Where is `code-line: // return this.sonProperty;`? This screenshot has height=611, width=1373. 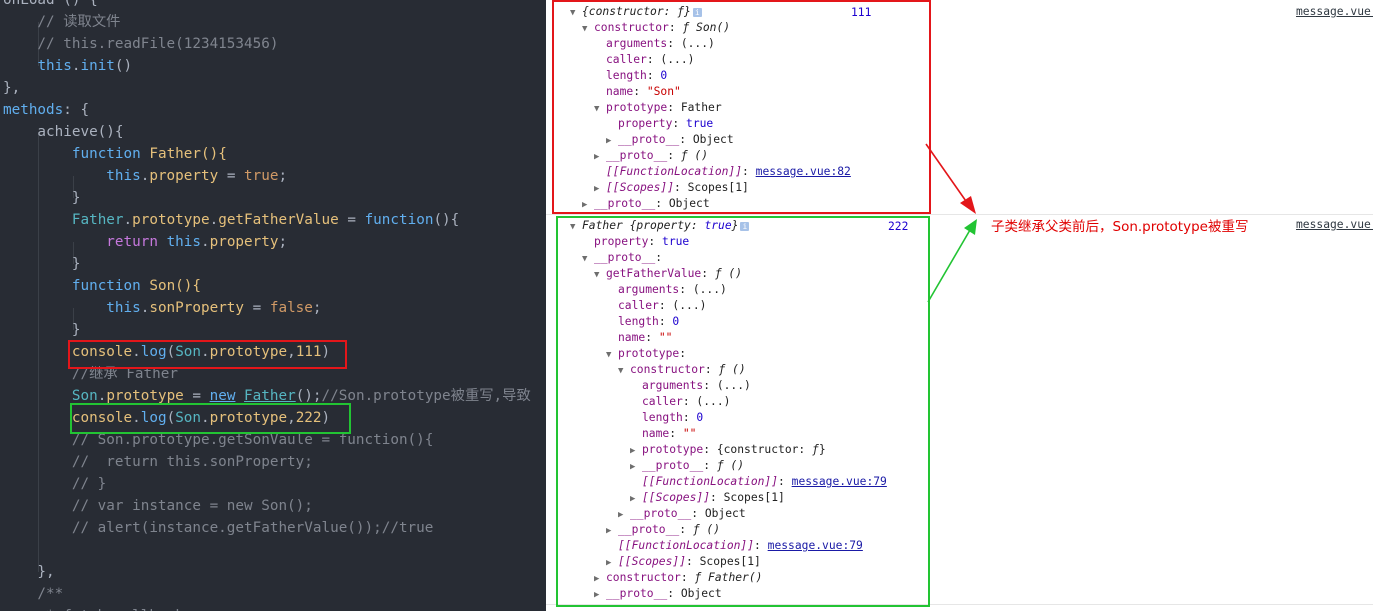
code-line: // return this.sonProperty; is located at coordinates (158, 462).